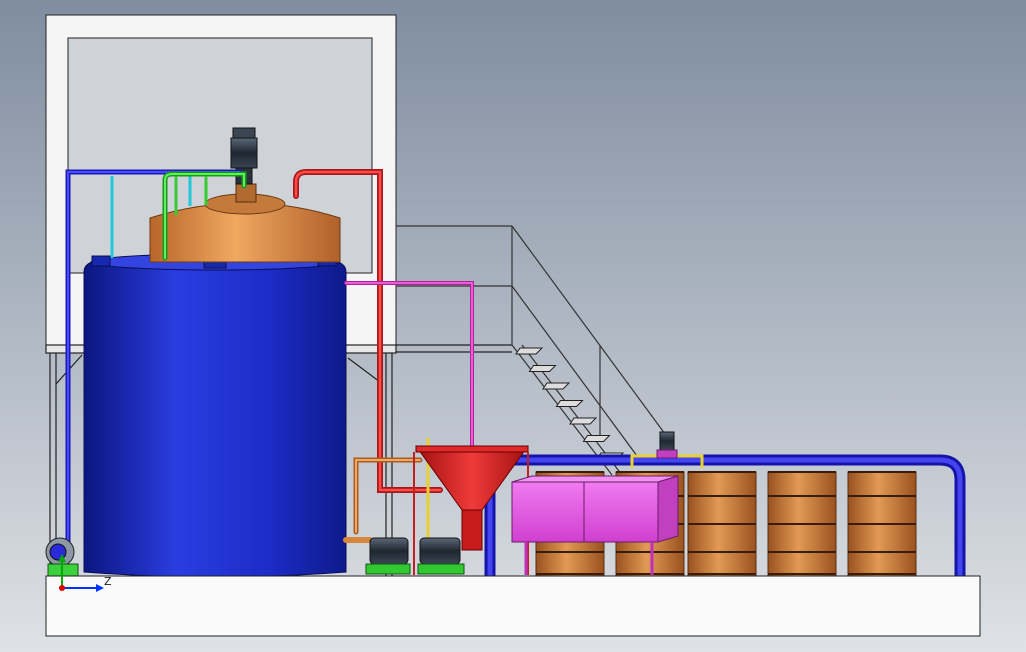  What do you see at coordinates (667, 445) in the screenshot?
I see `dosing-mixer-motor` at bounding box center [667, 445].